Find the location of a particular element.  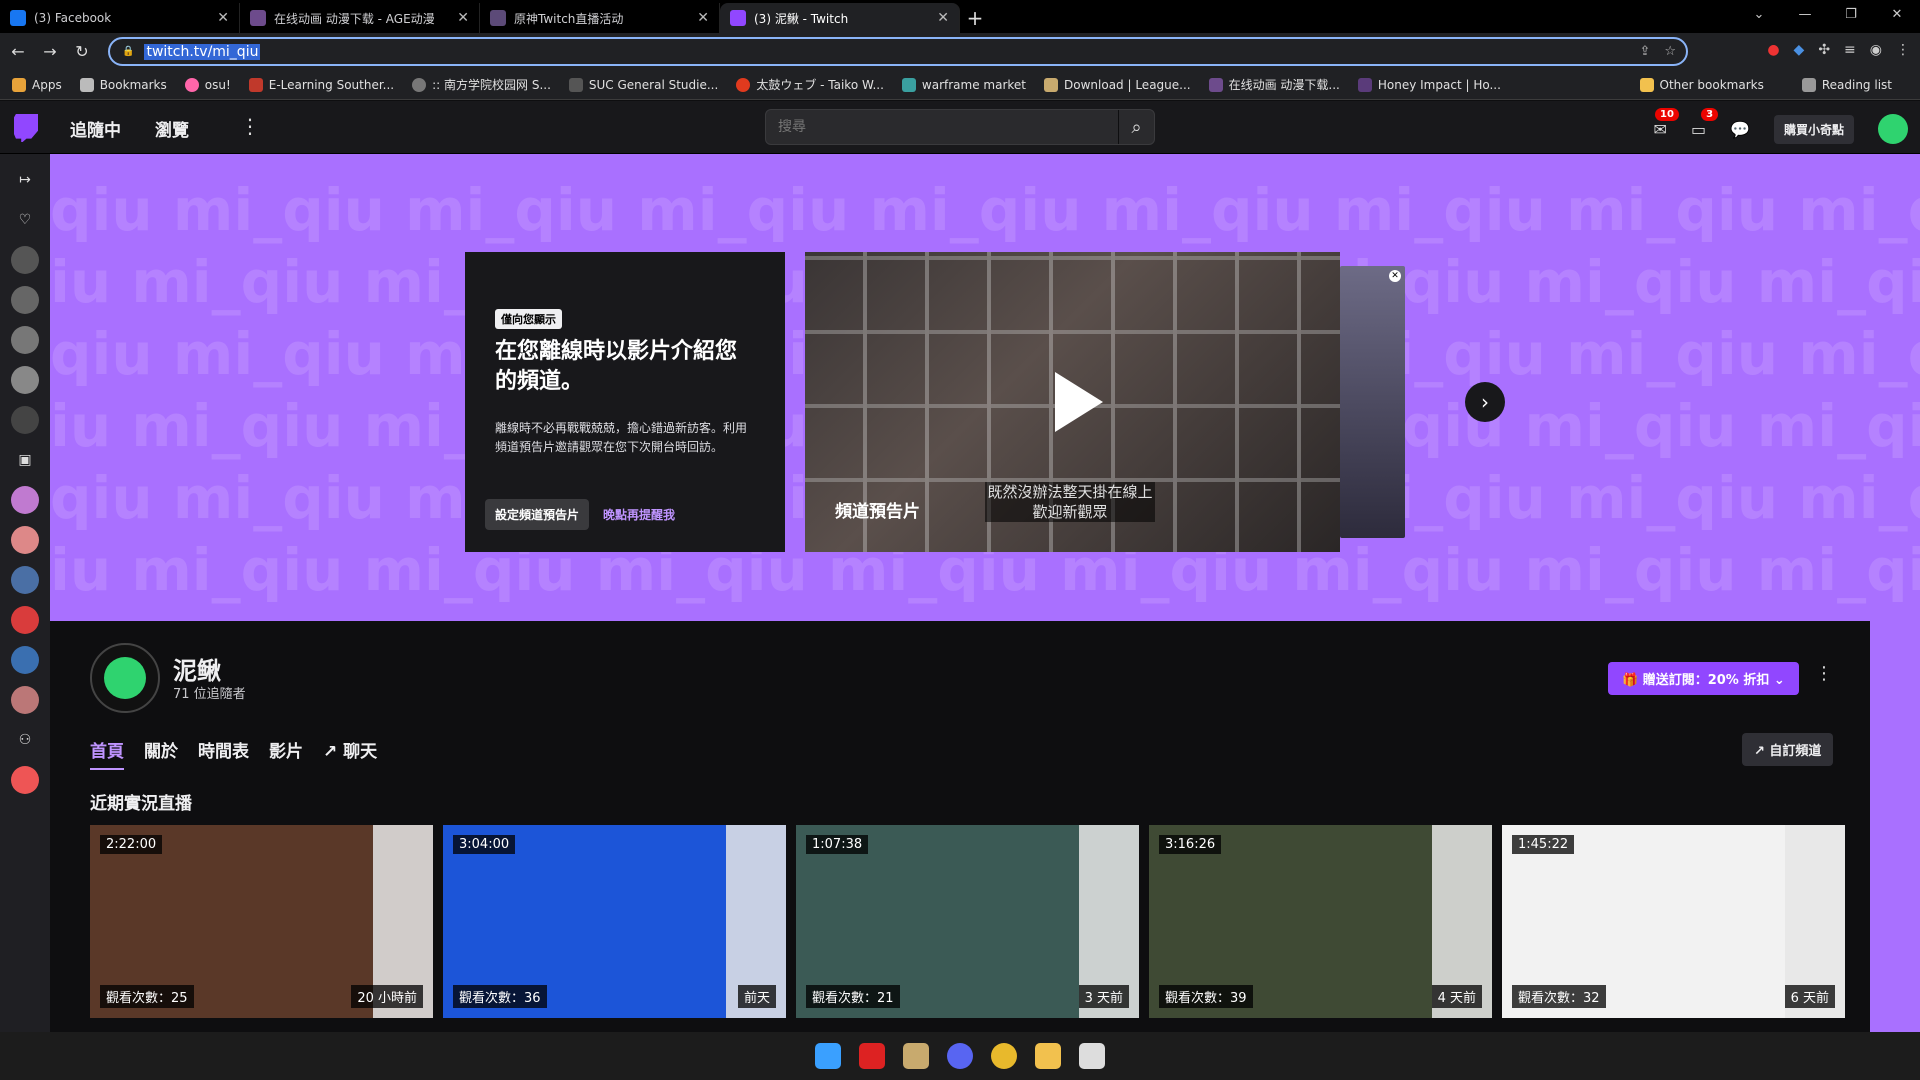

close-icon: ✕ is located at coordinates (1395, 276).